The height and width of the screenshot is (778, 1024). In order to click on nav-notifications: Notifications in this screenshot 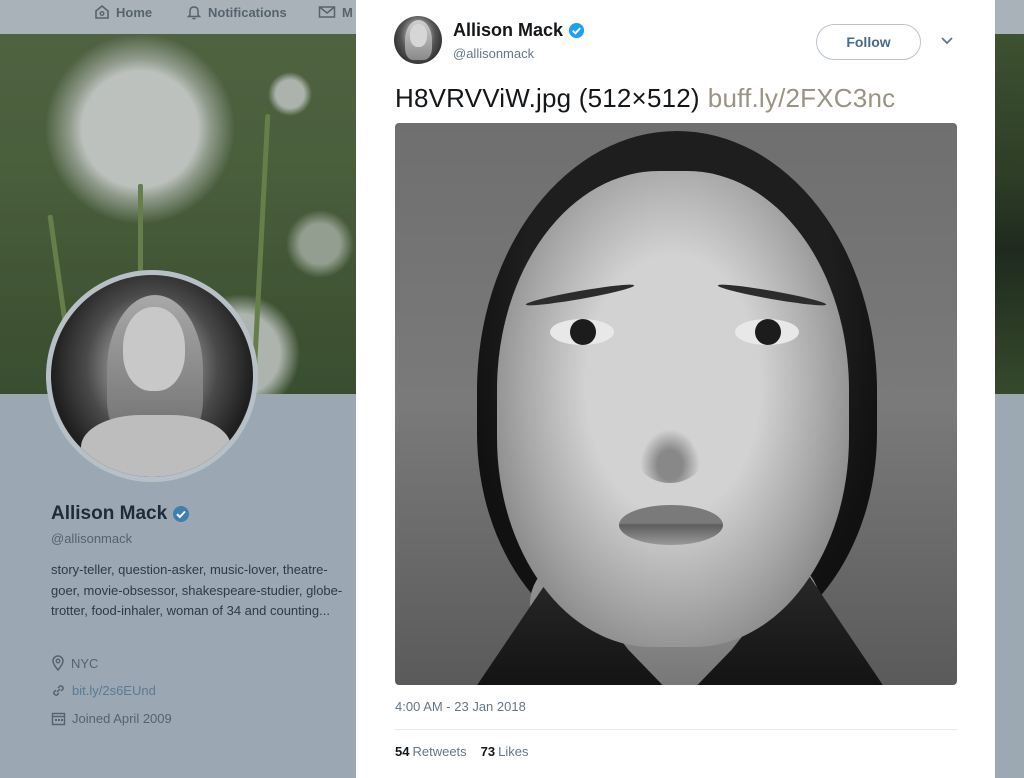, I will do `click(236, 12)`.